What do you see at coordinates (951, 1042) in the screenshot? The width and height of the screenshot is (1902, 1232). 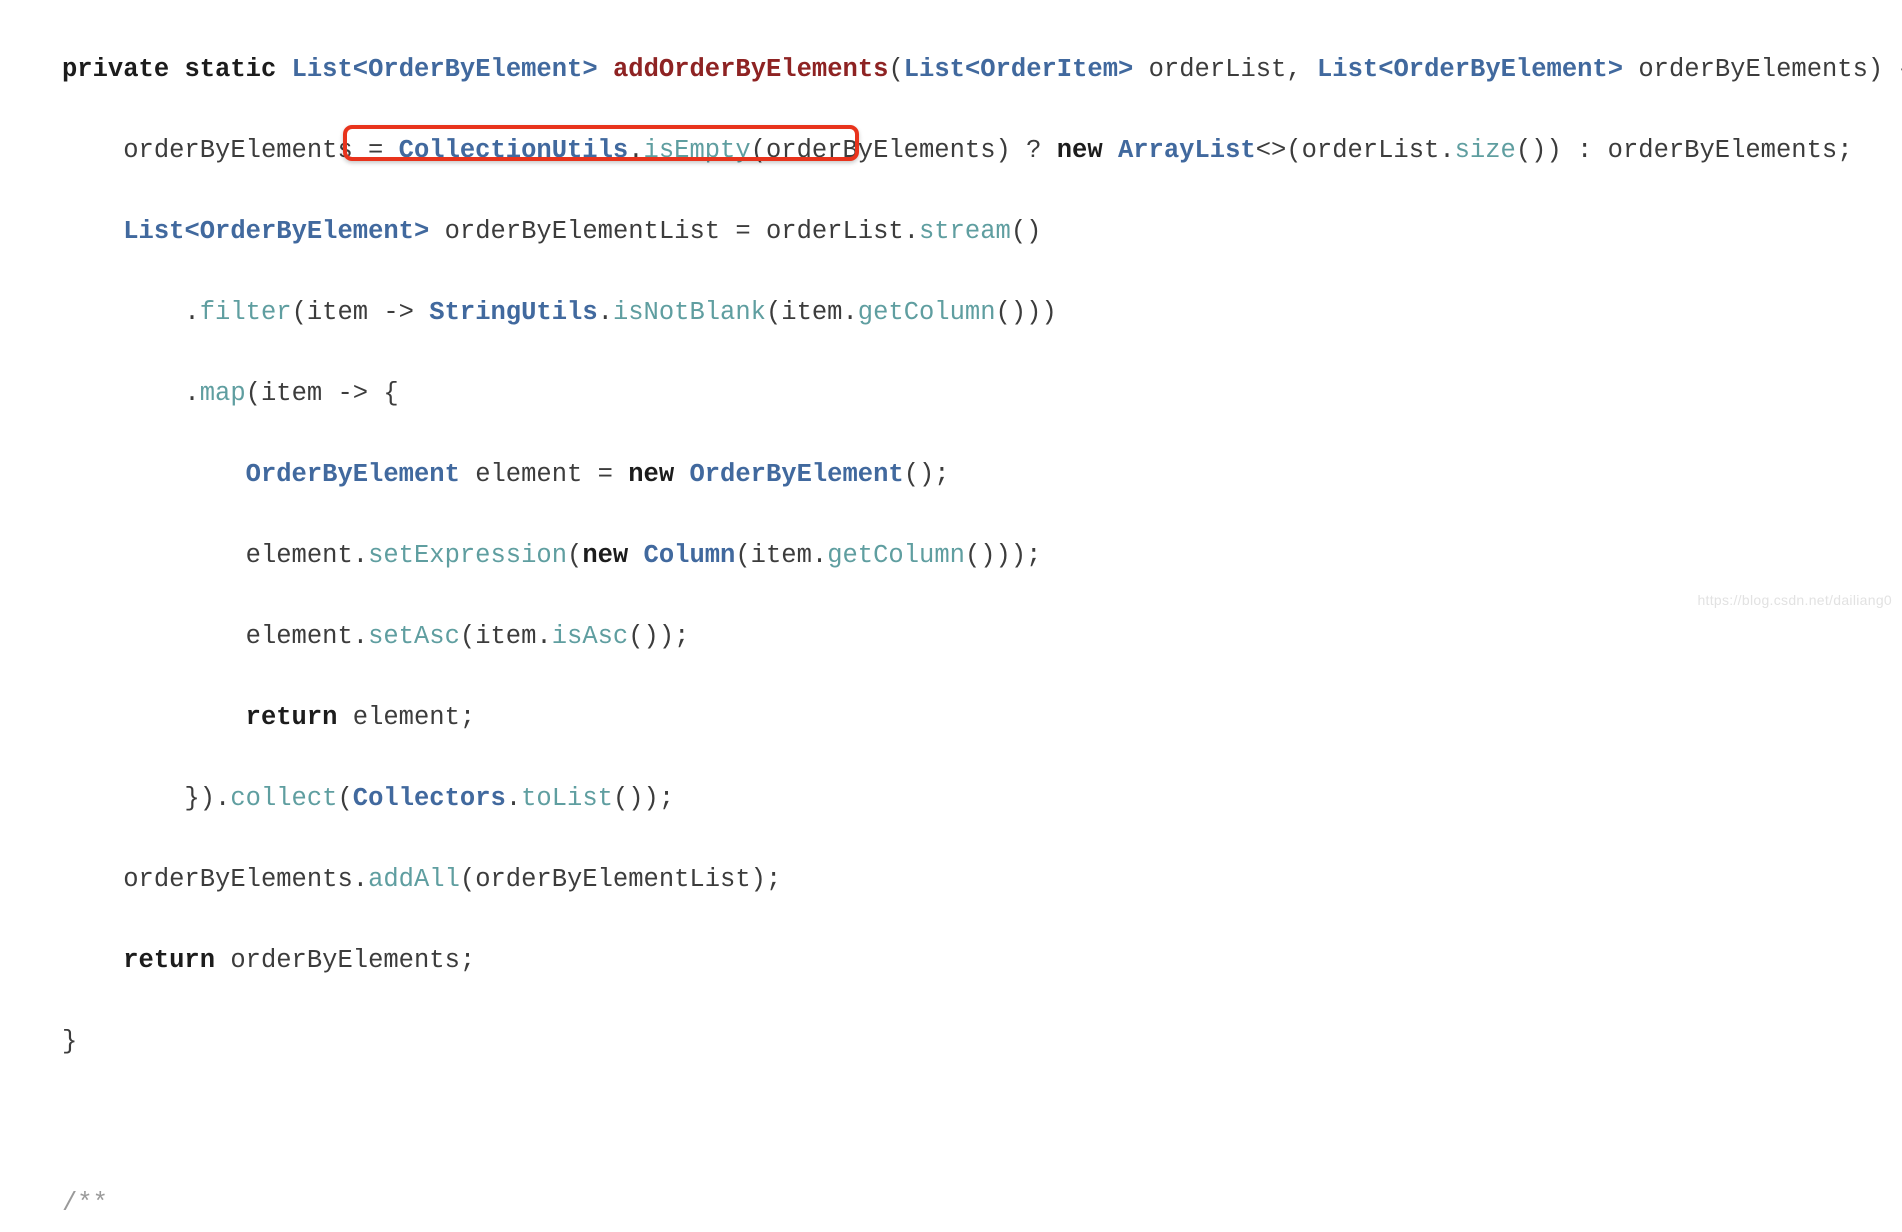 I see `code-line: }` at bounding box center [951, 1042].